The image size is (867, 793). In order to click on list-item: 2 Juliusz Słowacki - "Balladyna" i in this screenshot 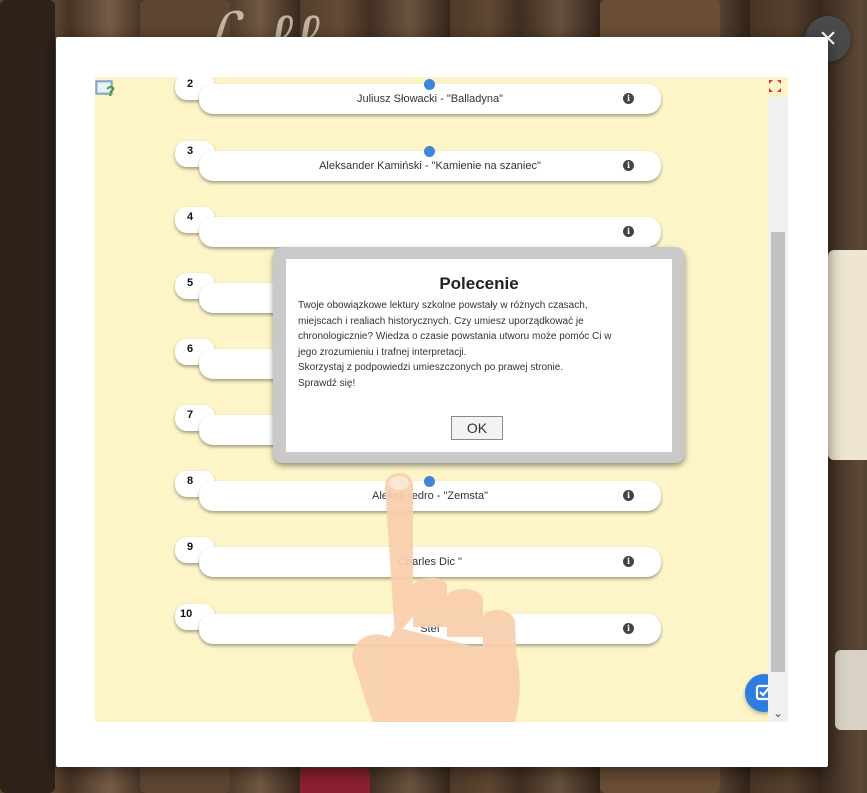, I will do `click(436, 110)`.